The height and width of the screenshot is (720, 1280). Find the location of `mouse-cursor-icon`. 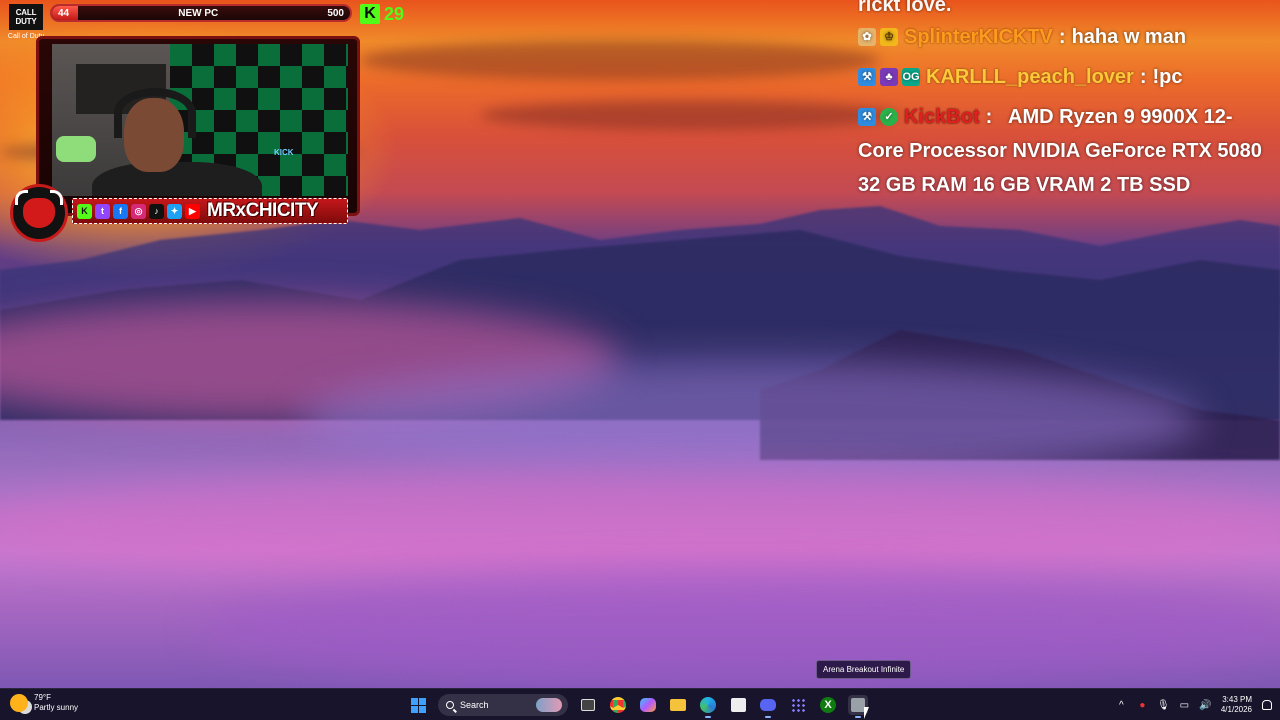

mouse-cursor-icon is located at coordinates (866, 713).